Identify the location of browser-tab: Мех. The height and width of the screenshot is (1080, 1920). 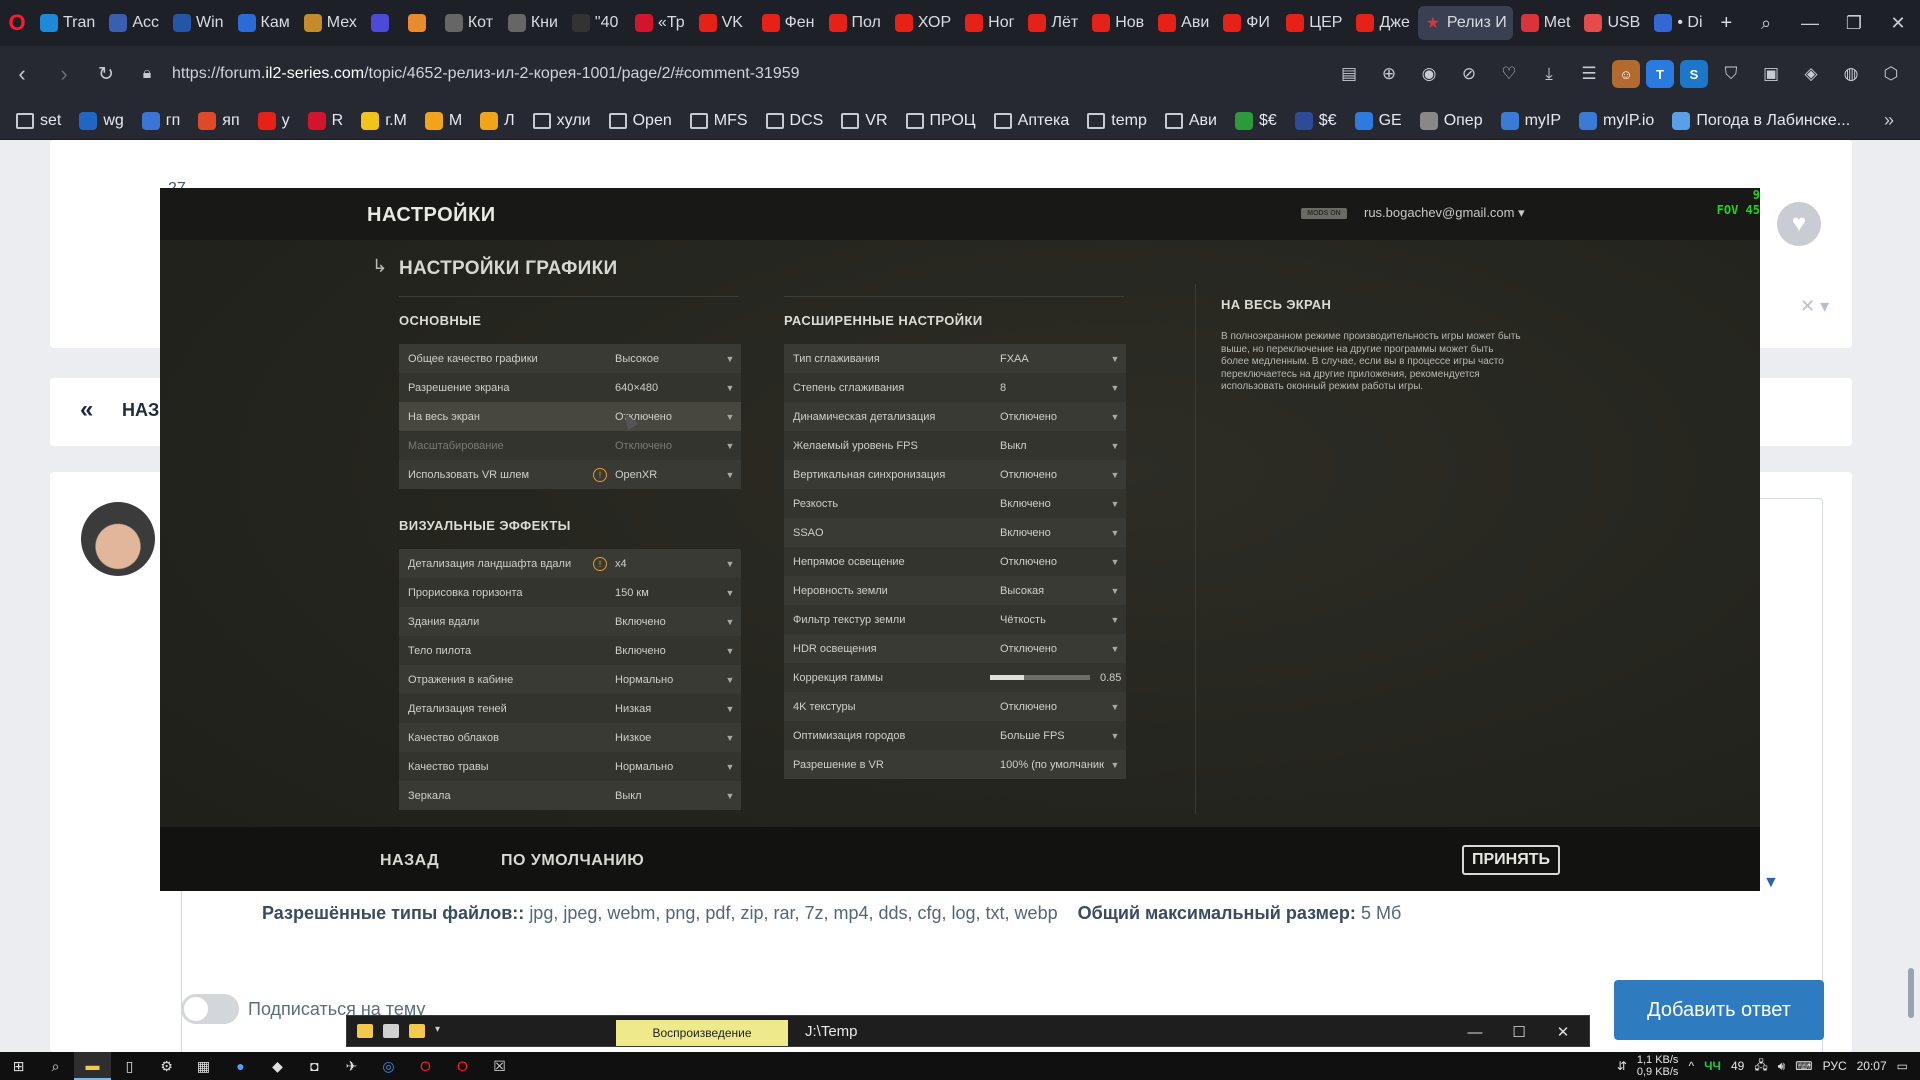
(330, 23).